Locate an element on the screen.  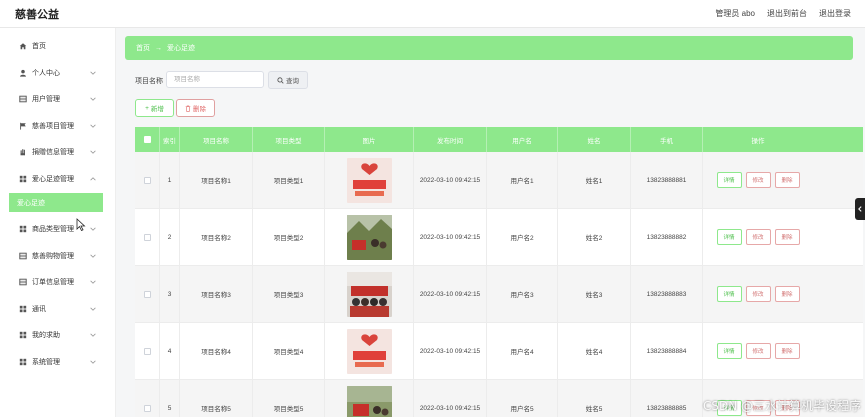
user-icon is located at coordinates (23, 73).